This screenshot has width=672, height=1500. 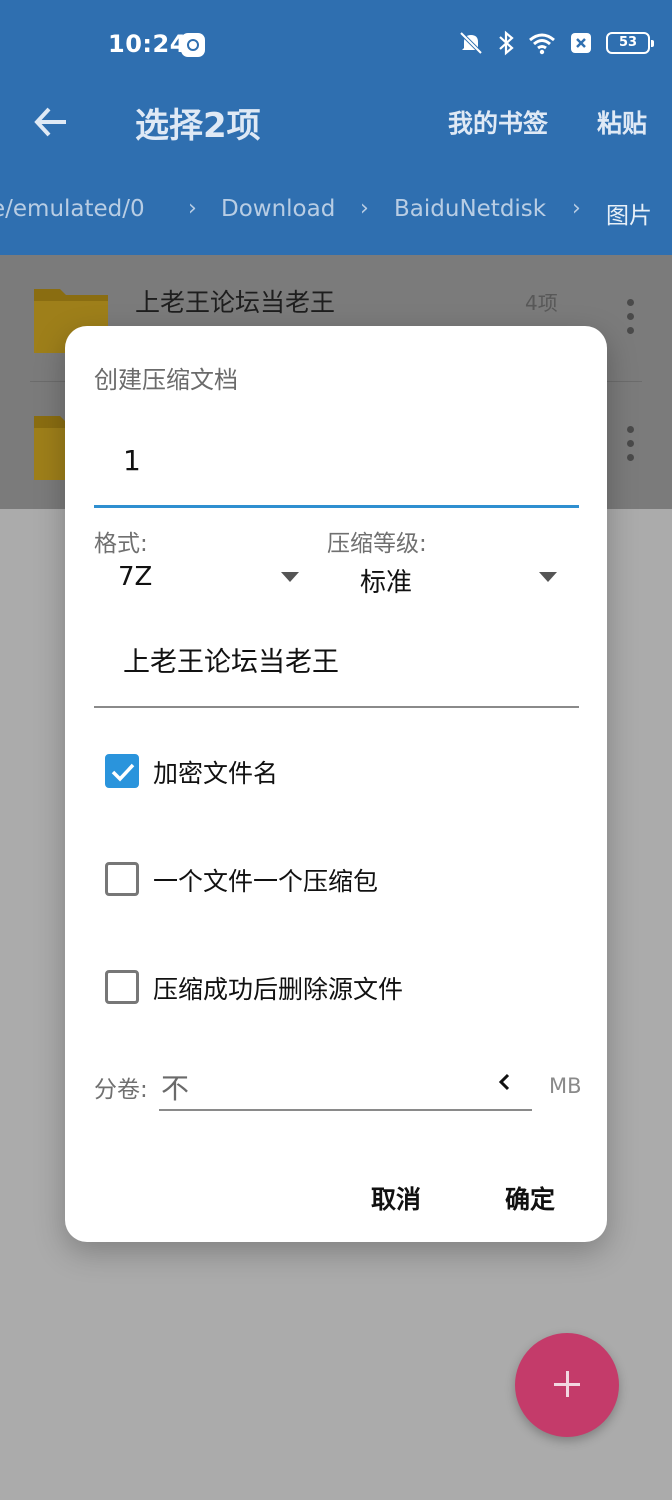 What do you see at coordinates (470, 209) in the screenshot?
I see `breadcrumb-item-baidunetdisk: BaiduNetdisk` at bounding box center [470, 209].